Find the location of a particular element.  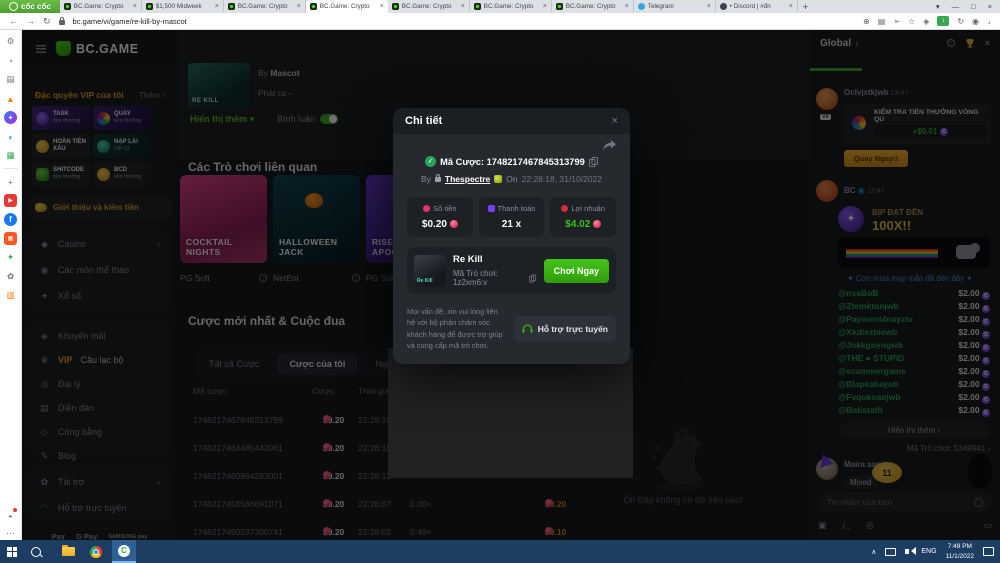

taskbar-clock: 7:48 PM 11/1/2022 is located at coordinates (960, 551).